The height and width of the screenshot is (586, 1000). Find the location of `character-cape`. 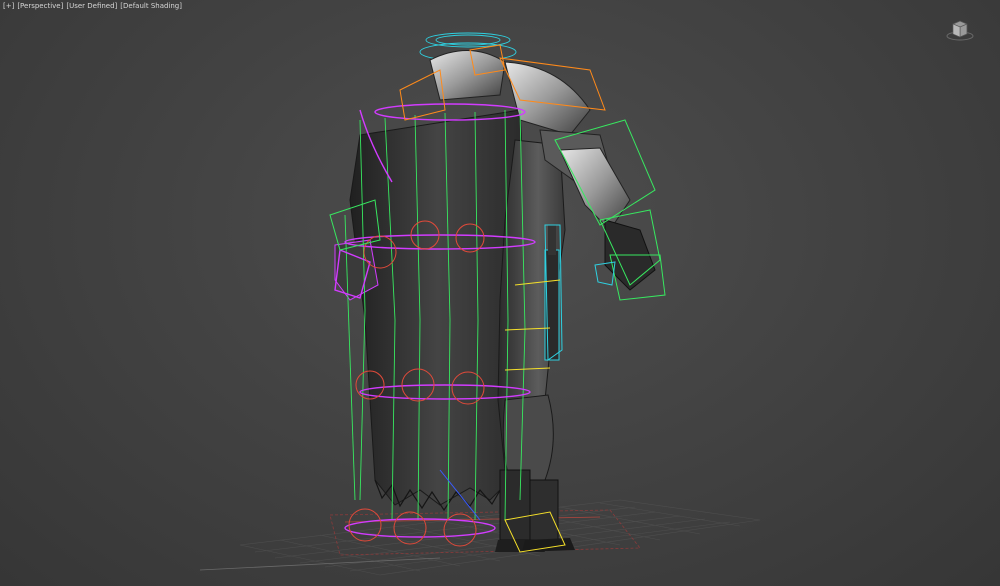

character-cape is located at coordinates (437, 310).